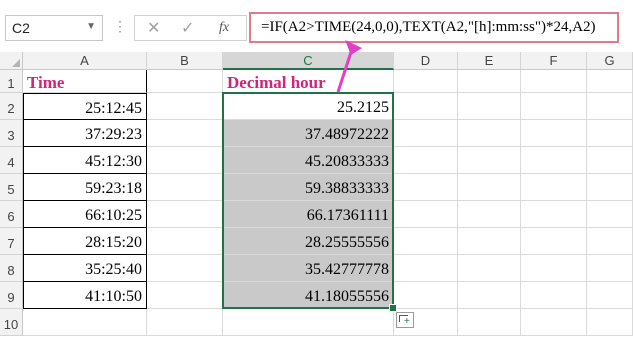 The height and width of the screenshot is (348, 633). I want to click on cell-a6: 66:10:25, so click(85, 214).